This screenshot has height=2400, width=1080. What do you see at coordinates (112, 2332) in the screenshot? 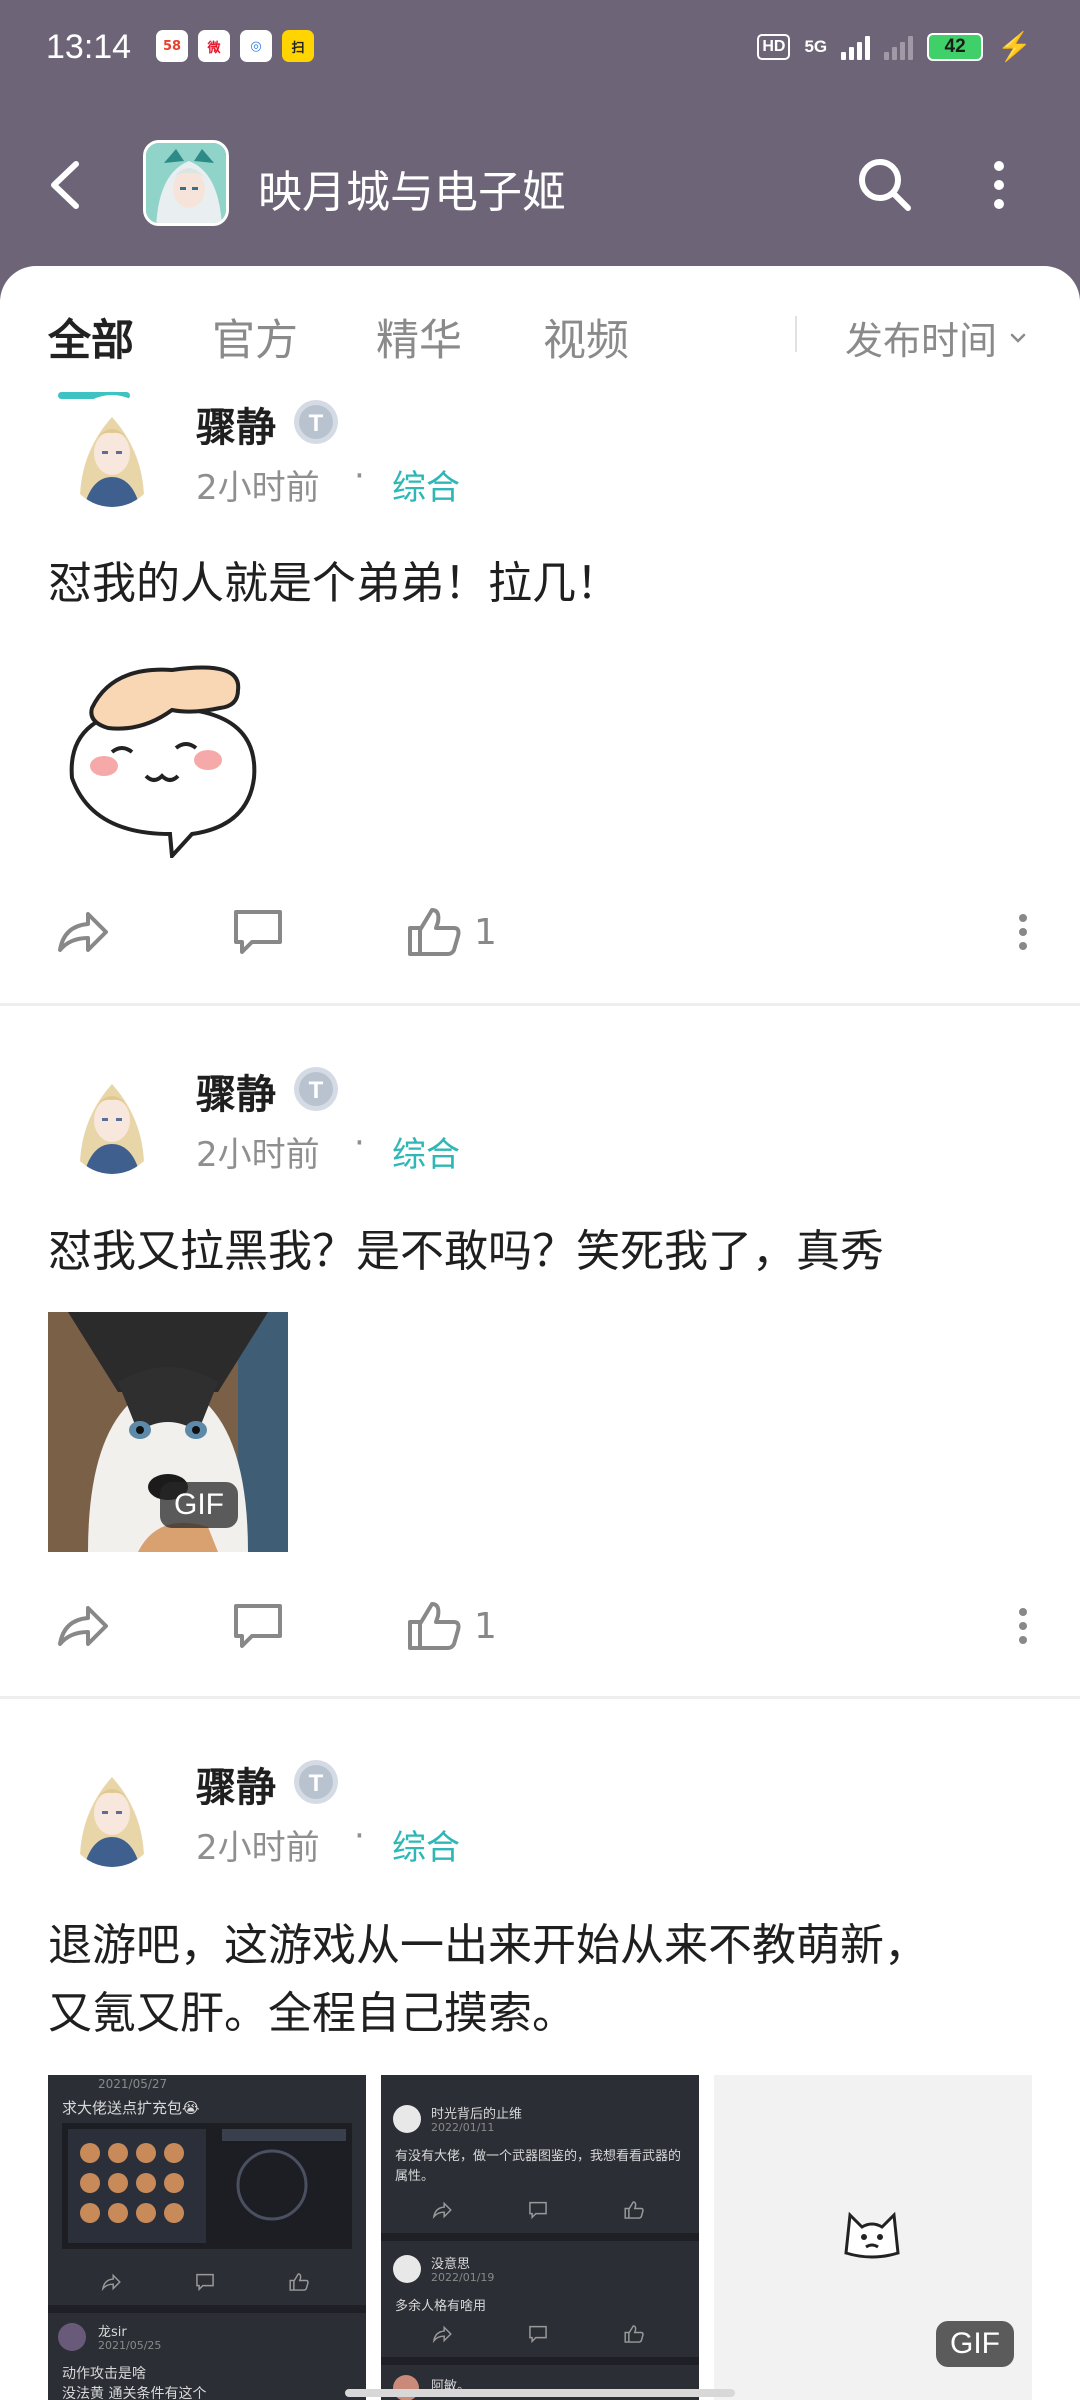
I see `thumb-user: 龙sir` at bounding box center [112, 2332].